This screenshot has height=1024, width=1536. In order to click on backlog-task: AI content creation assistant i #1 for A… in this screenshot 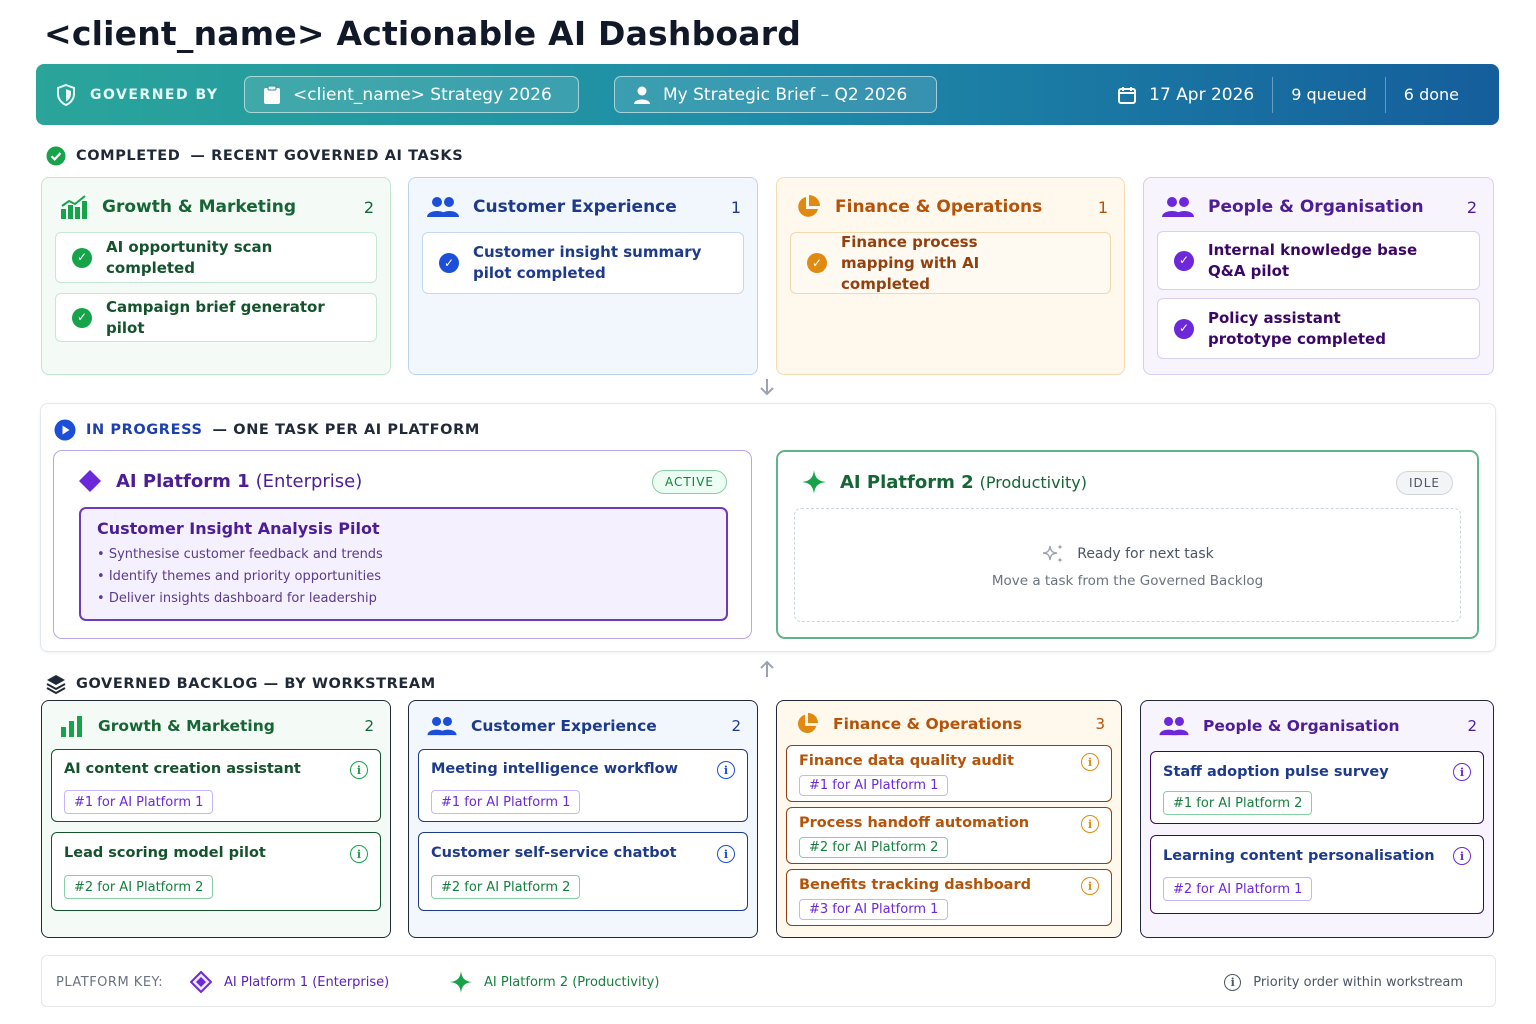, I will do `click(216, 785)`.